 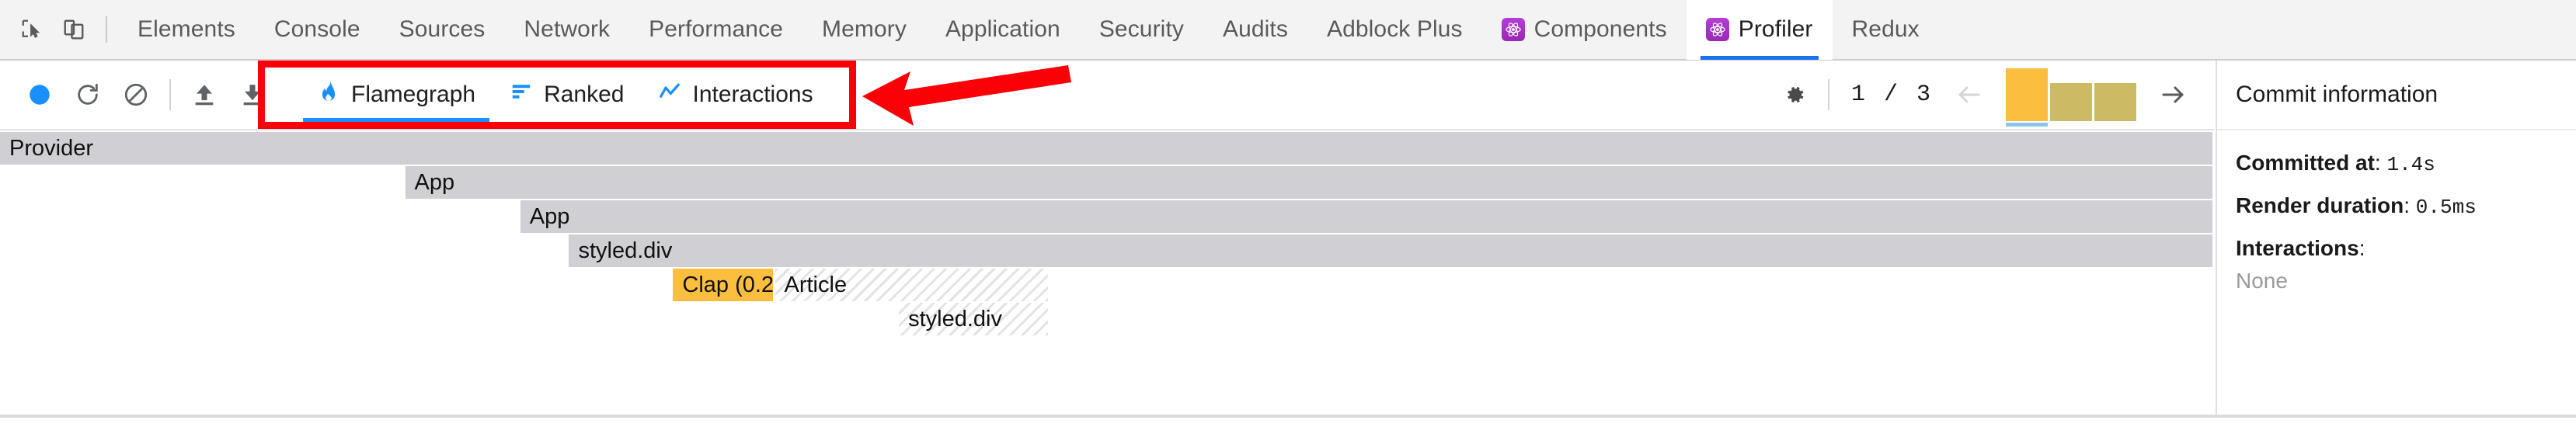 I want to click on interactions-value: None, so click(x=2262, y=281).